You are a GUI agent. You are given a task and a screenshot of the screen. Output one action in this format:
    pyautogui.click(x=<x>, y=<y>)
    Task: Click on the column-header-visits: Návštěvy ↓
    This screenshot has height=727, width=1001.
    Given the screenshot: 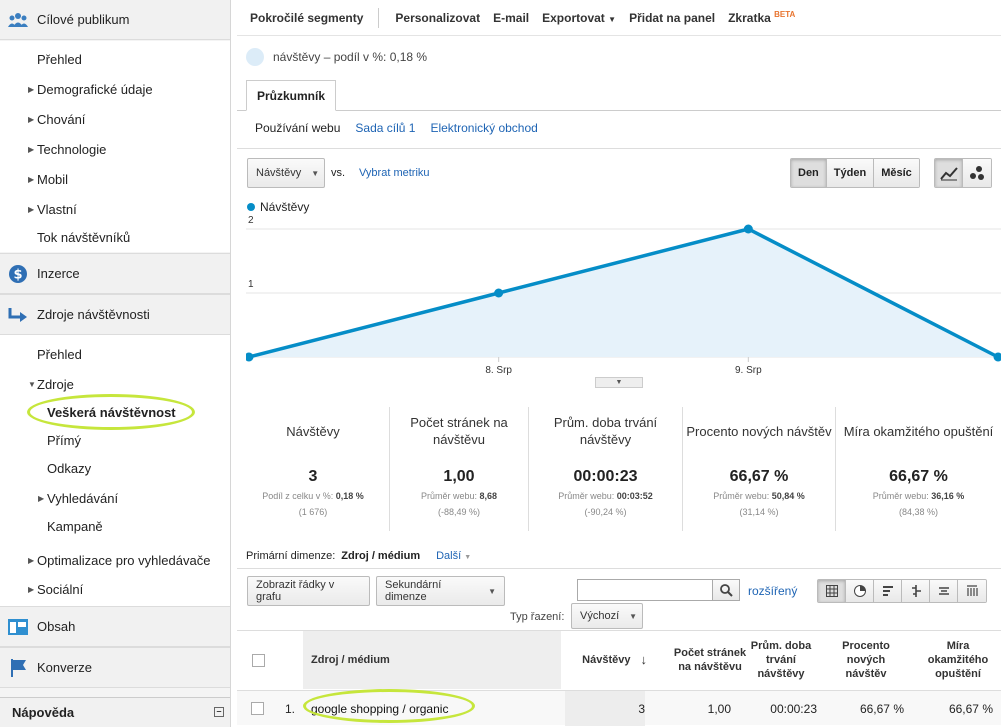 What is the action you would take?
    pyautogui.click(x=610, y=660)
    